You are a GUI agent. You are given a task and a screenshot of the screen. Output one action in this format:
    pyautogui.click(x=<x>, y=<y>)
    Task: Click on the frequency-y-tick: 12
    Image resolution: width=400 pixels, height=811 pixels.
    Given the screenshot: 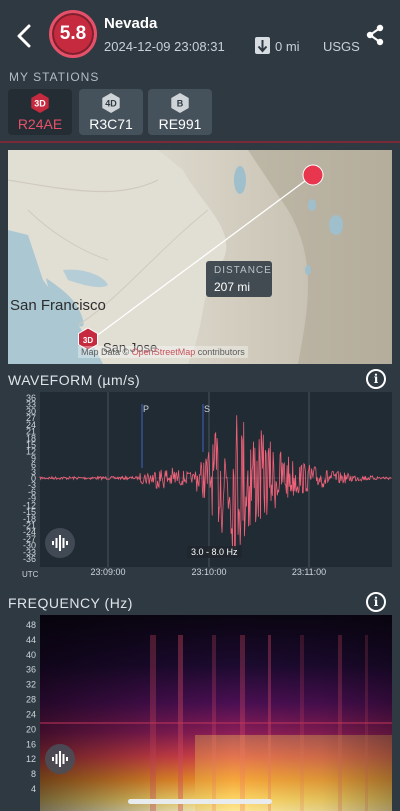 What is the action you would take?
    pyautogui.click(x=31, y=759)
    